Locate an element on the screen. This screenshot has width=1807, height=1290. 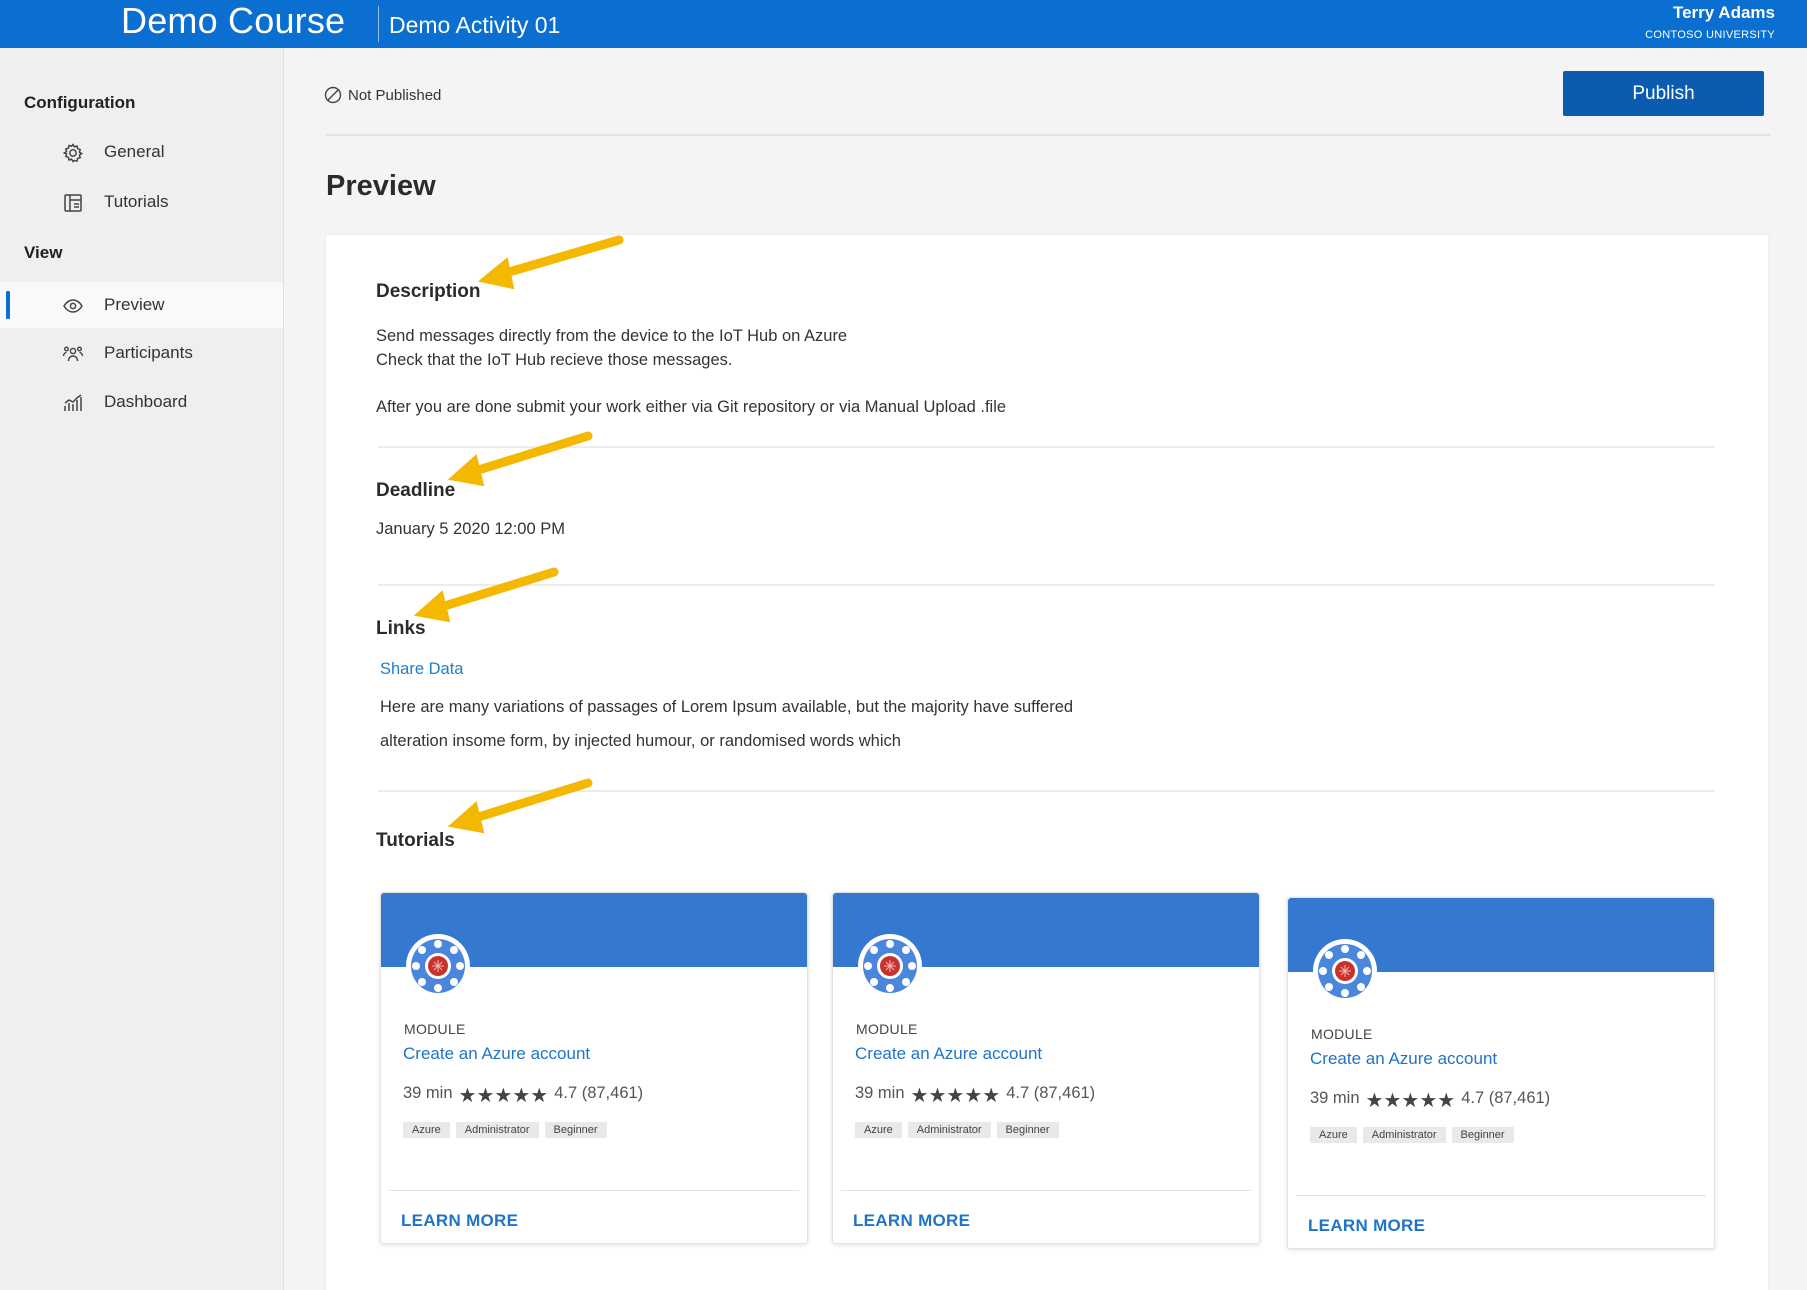
sidebar-section-view: View is located at coordinates (43, 252).